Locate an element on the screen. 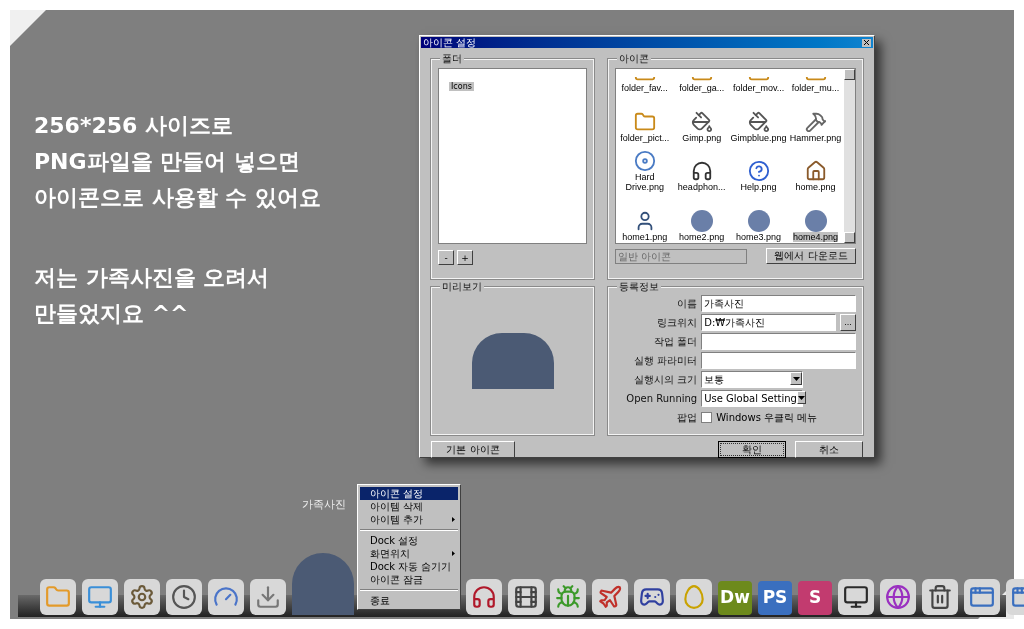  trash-icon is located at coordinates (940, 597).